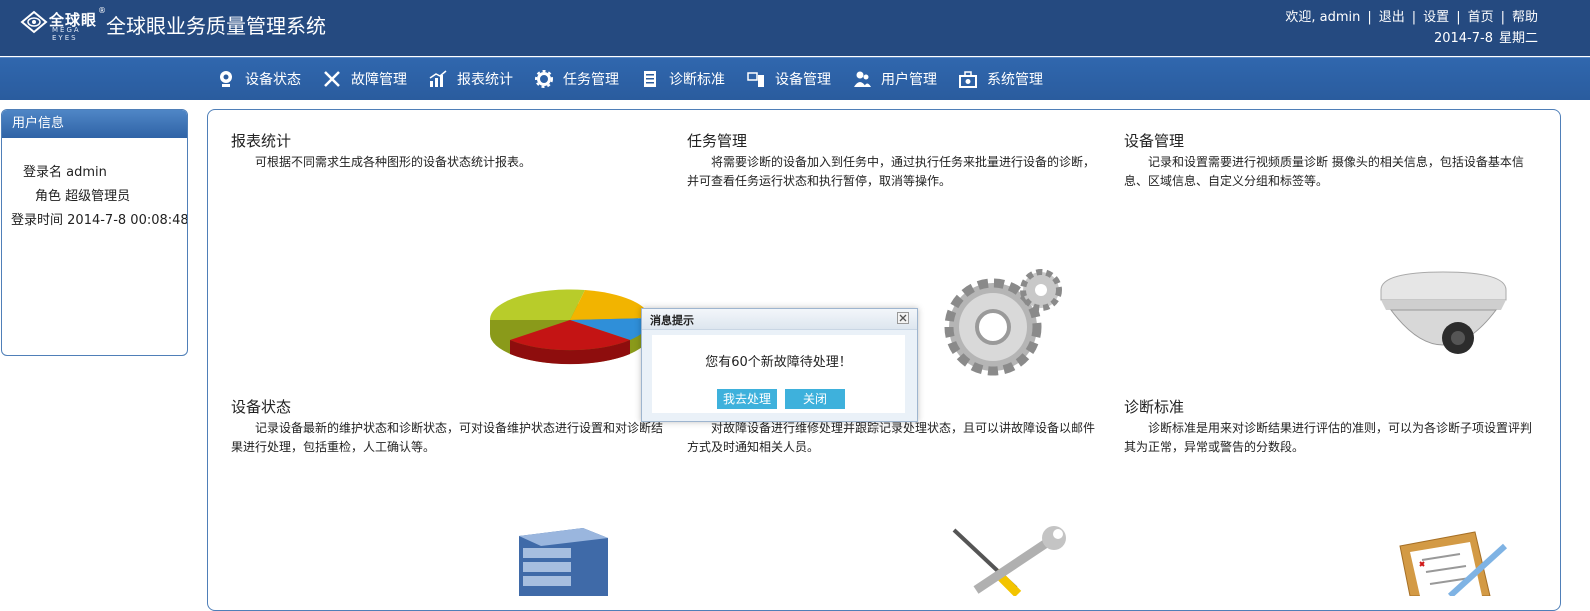 The width and height of the screenshot is (1590, 611). Describe the element at coordinates (1008, 561) in the screenshot. I see `wrench-screwdriver-image` at that location.